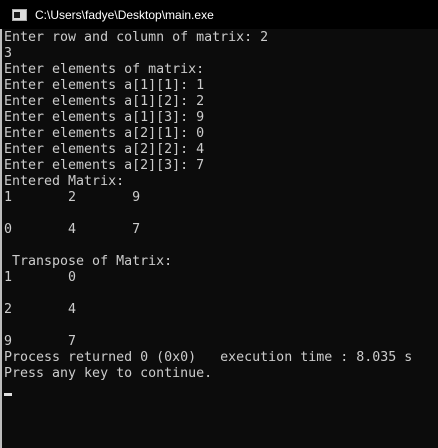 The height and width of the screenshot is (448, 438). What do you see at coordinates (8, 53) in the screenshot?
I see `console-line: 3` at bounding box center [8, 53].